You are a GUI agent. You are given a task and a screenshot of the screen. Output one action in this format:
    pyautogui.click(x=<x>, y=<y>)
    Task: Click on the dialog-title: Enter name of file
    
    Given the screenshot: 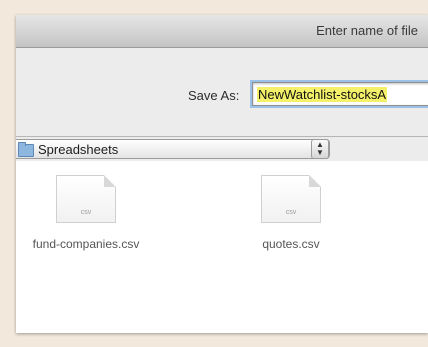 What is the action you would take?
    pyautogui.click(x=367, y=30)
    